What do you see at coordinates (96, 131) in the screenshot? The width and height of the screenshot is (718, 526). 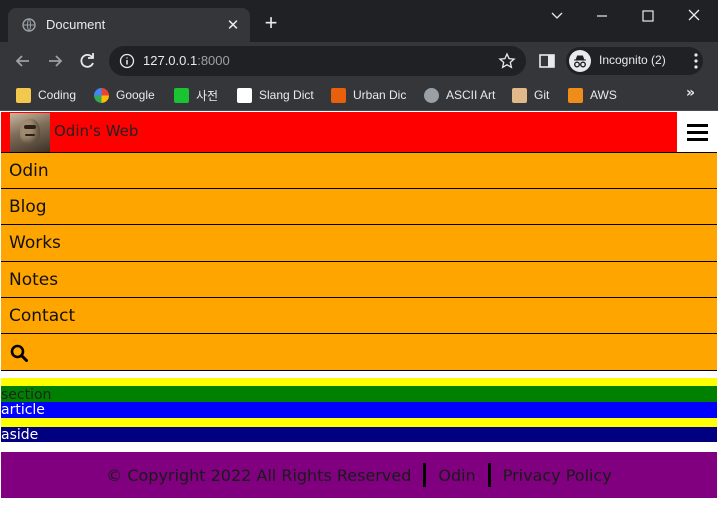 I see `site-title: Odin's Web` at bounding box center [96, 131].